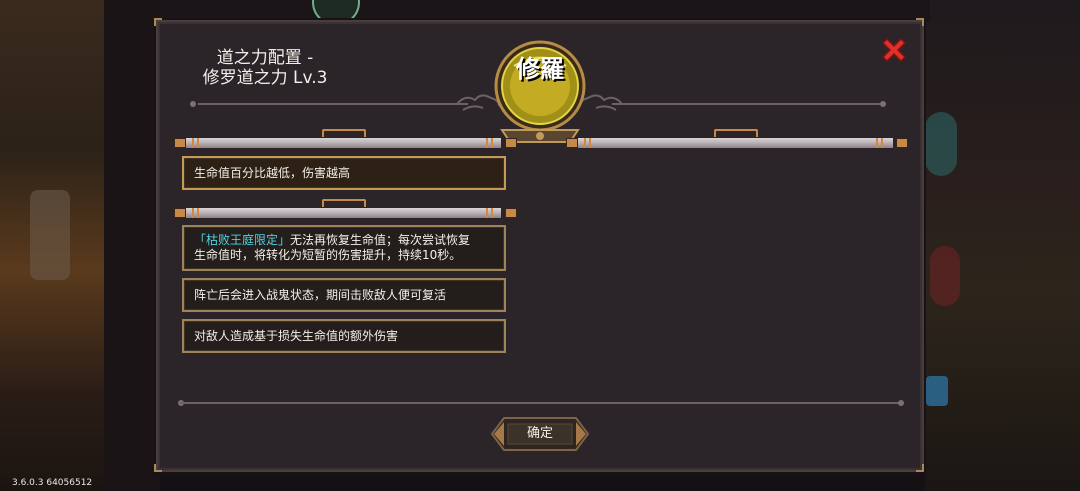  Describe the element at coordinates (920, 22) in the screenshot. I see `panel-corner-top-right` at that location.